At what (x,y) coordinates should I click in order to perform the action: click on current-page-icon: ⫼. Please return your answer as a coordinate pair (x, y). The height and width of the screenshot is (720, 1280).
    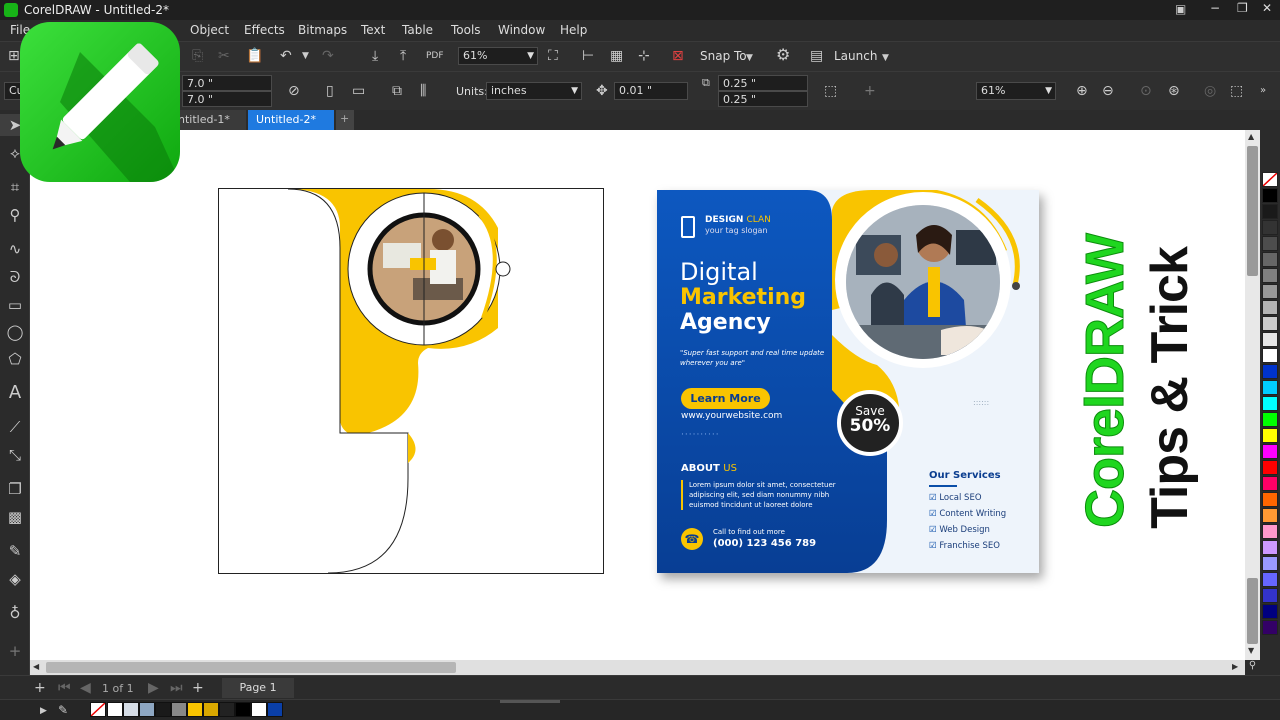
    Looking at the image, I should click on (423, 91).